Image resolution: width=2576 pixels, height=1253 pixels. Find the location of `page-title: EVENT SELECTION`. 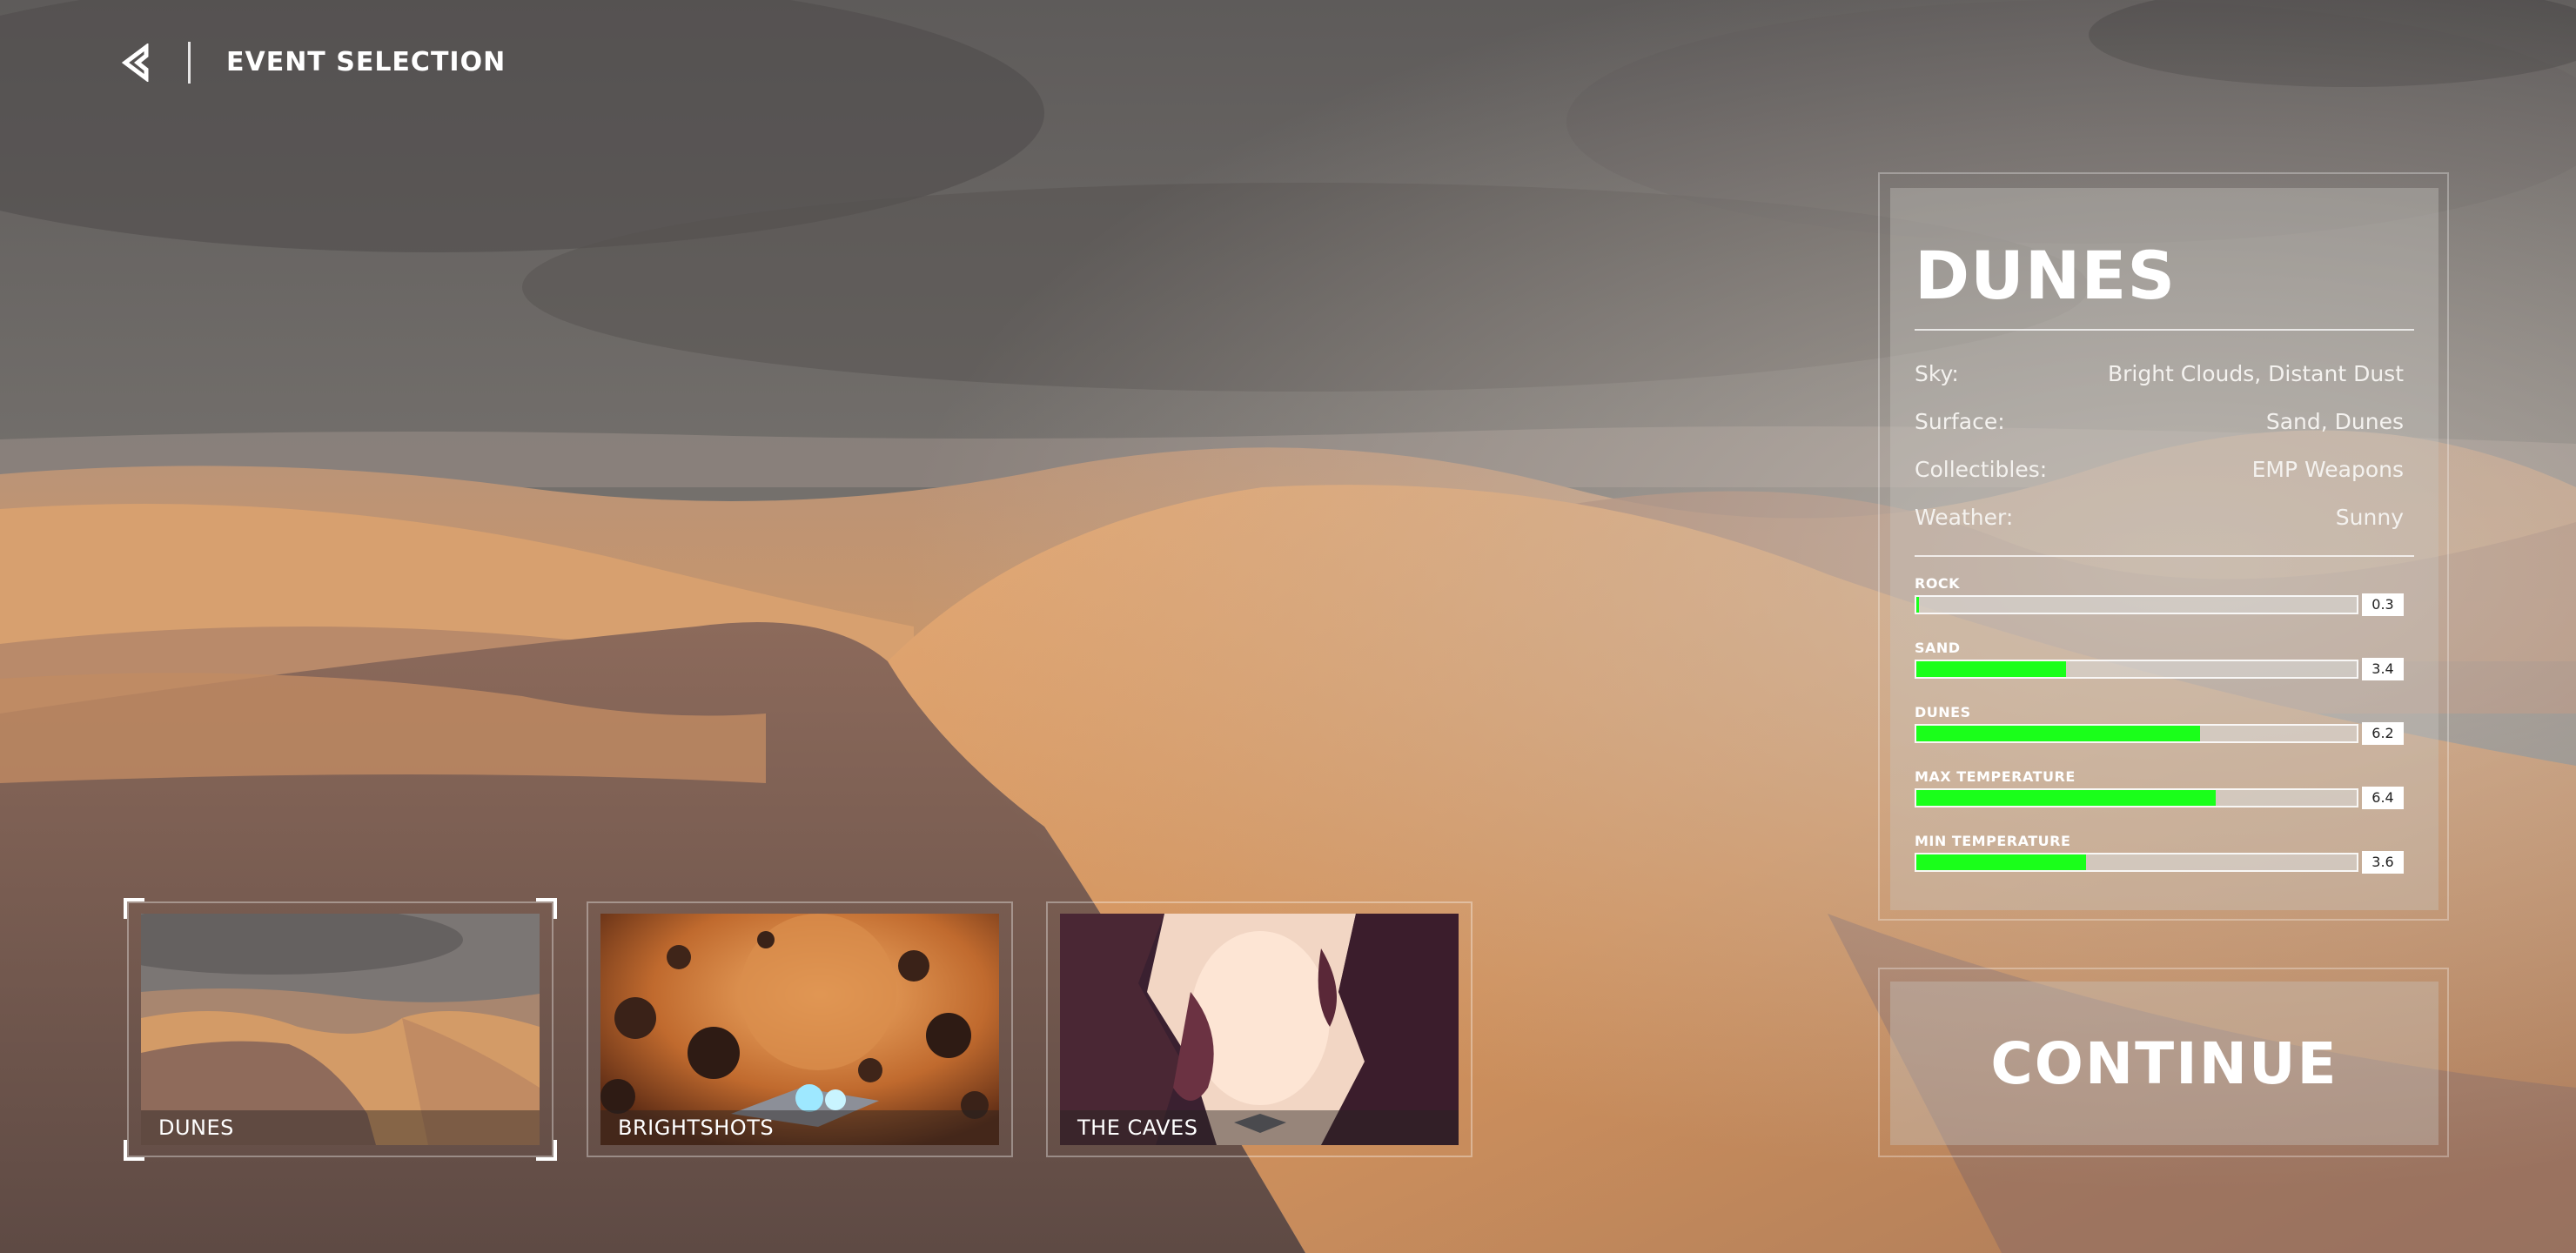

page-title: EVENT SELECTION is located at coordinates (366, 62).